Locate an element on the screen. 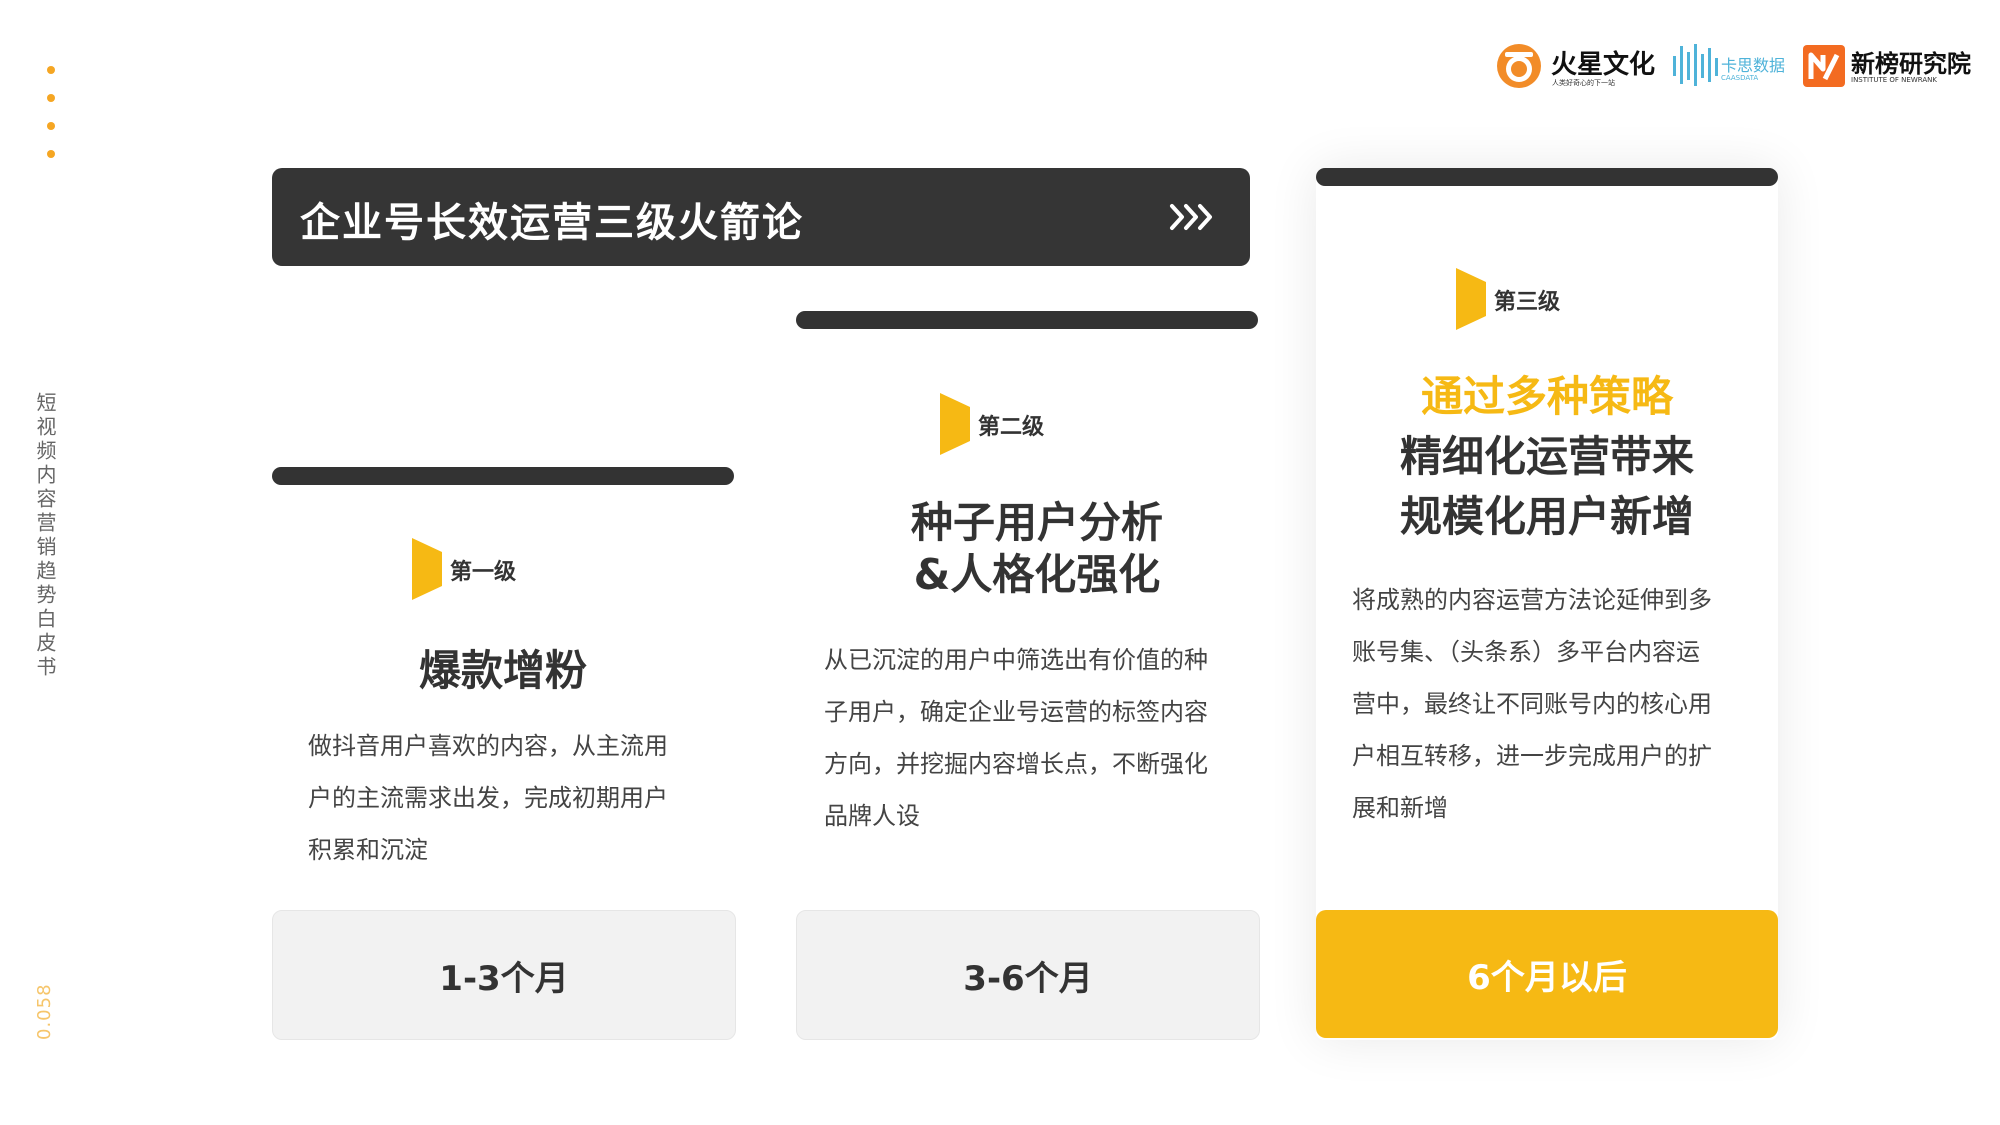 This screenshot has height=1125, width=2000. card-heading: 爆款增粉 is located at coordinates (502, 670).